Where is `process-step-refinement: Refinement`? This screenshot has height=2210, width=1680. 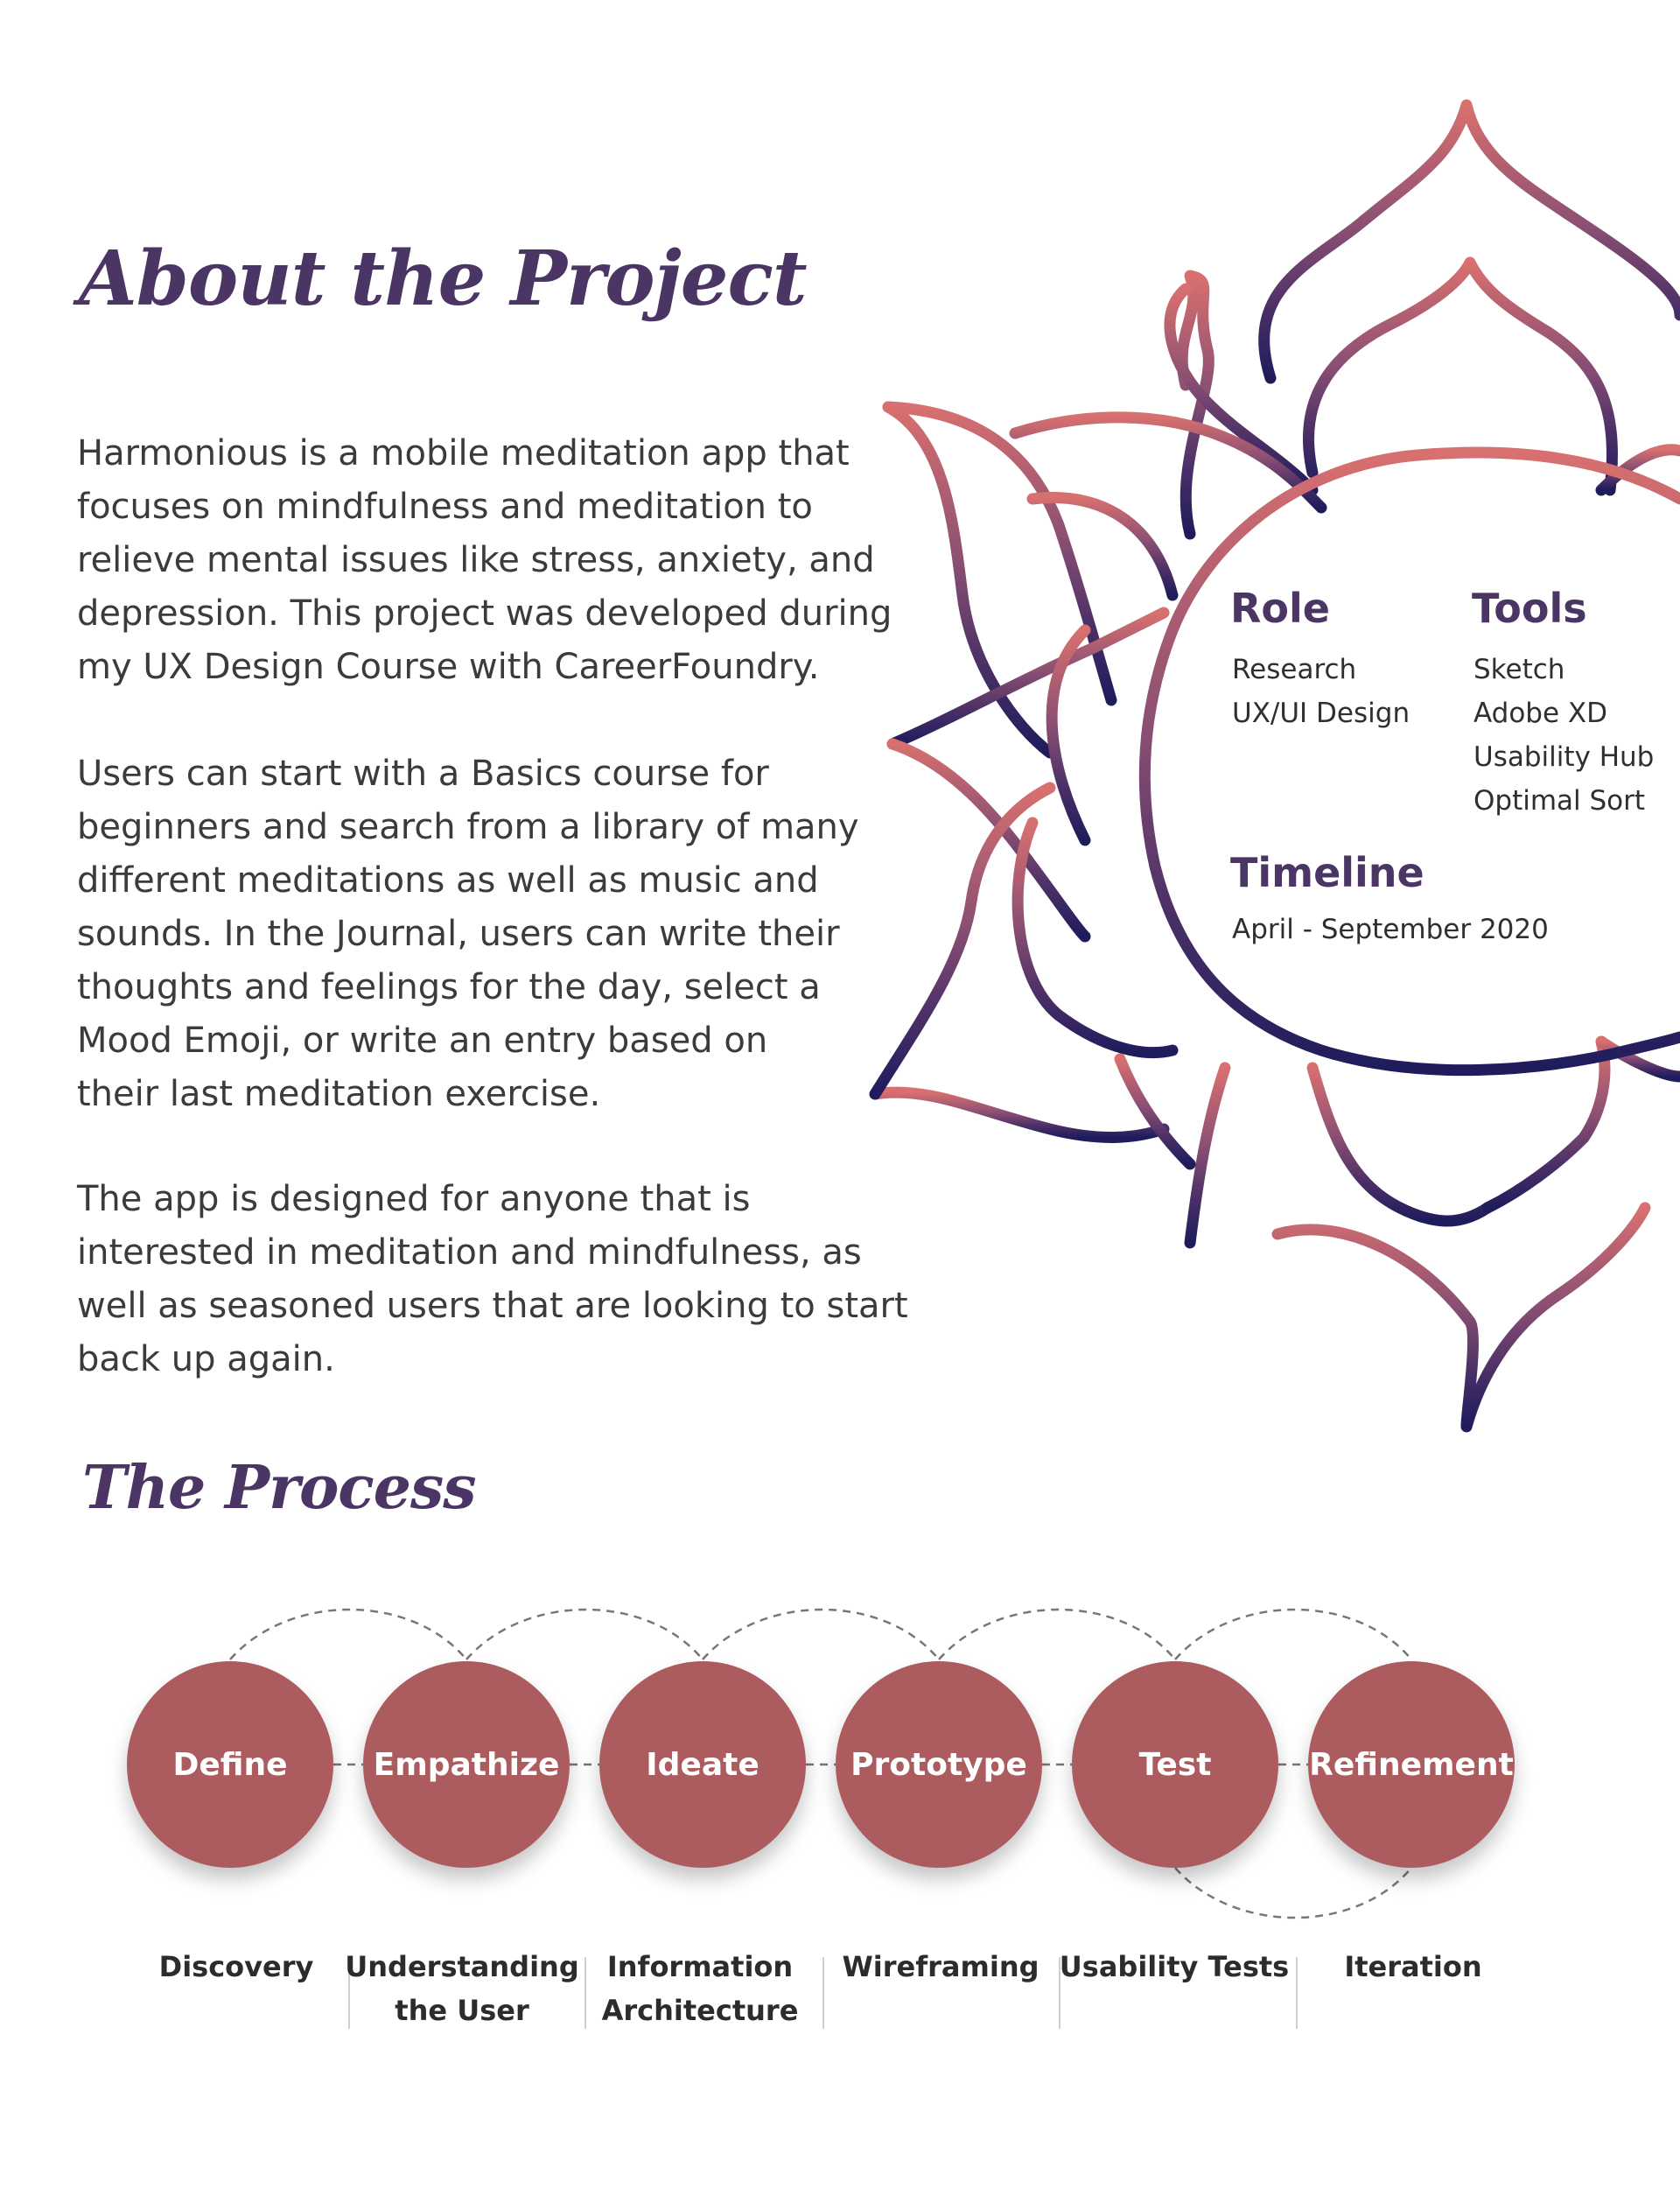 process-step-refinement: Refinement is located at coordinates (1411, 1764).